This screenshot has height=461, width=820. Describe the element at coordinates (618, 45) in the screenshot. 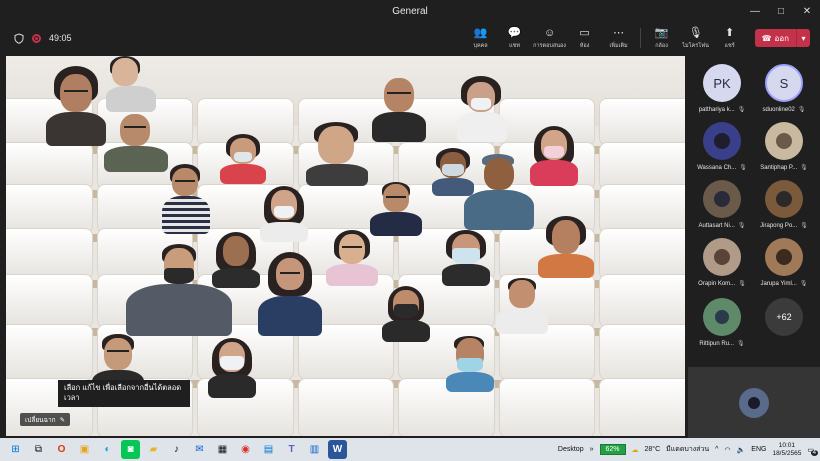

I see `more-label: เพิ่มเติม` at that location.